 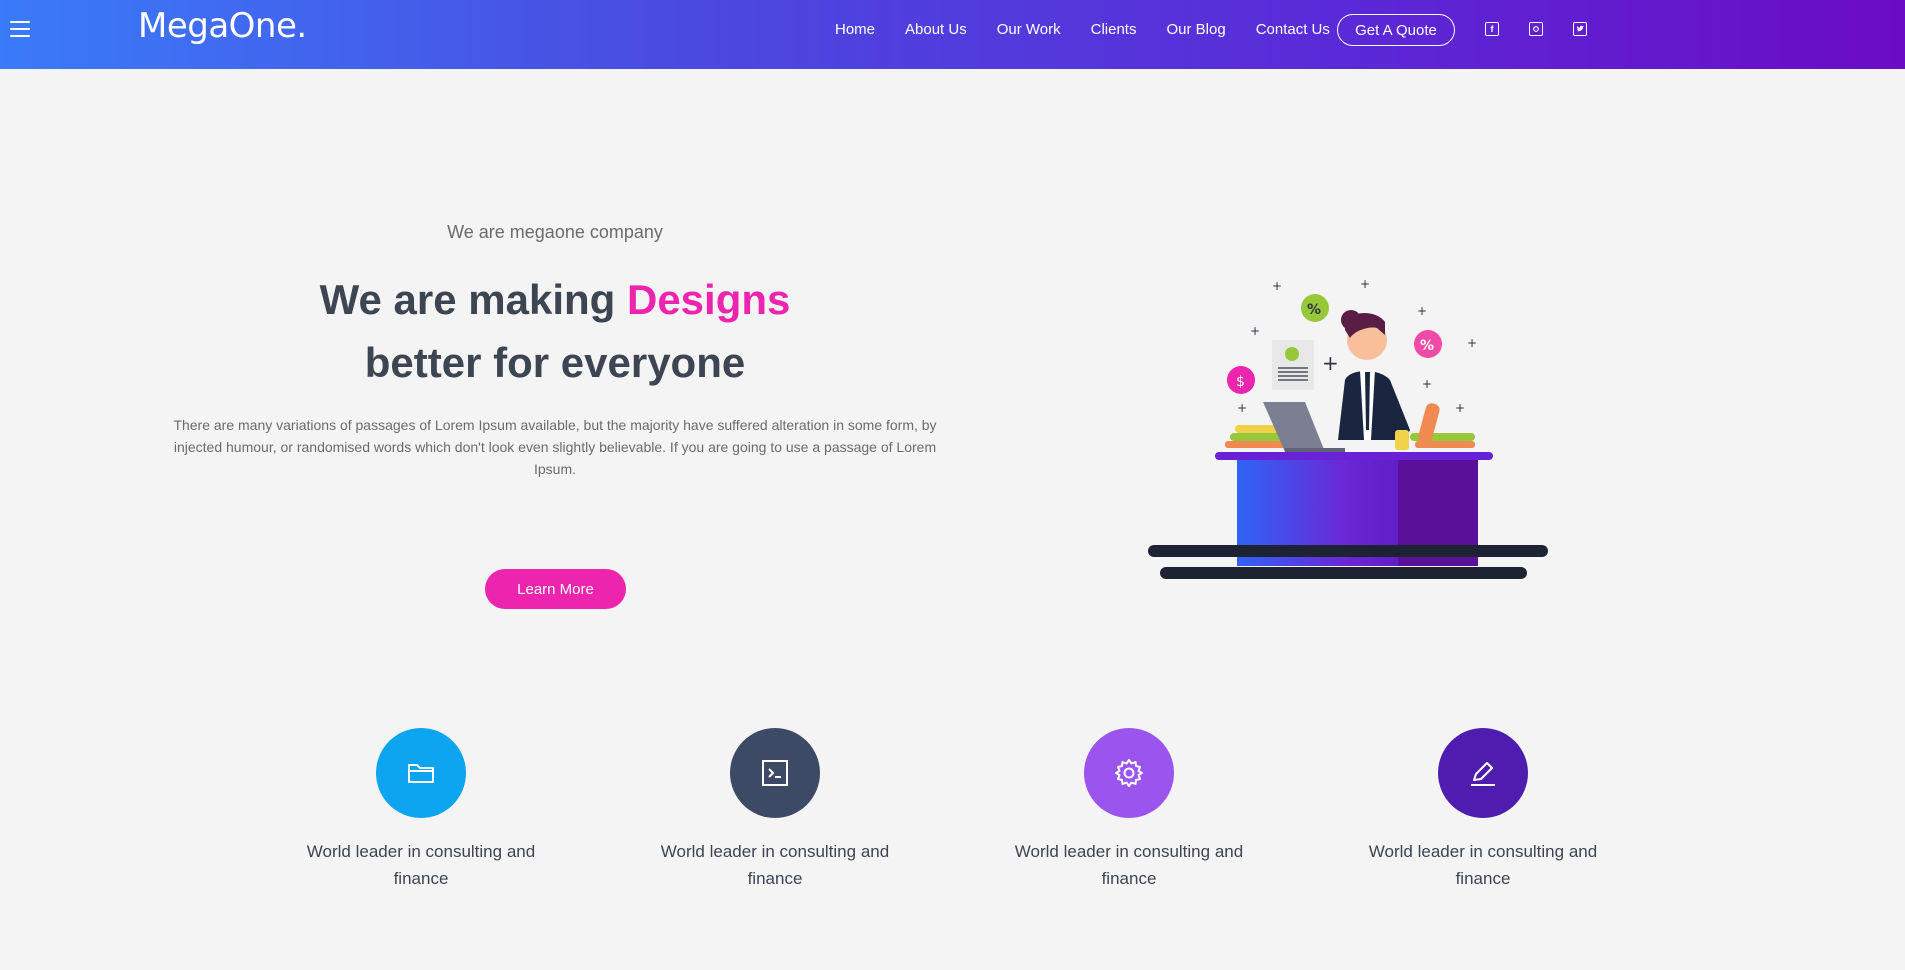 I want to click on feature-consulting-2: World leader in consulting and finance, so click(x=775, y=810).